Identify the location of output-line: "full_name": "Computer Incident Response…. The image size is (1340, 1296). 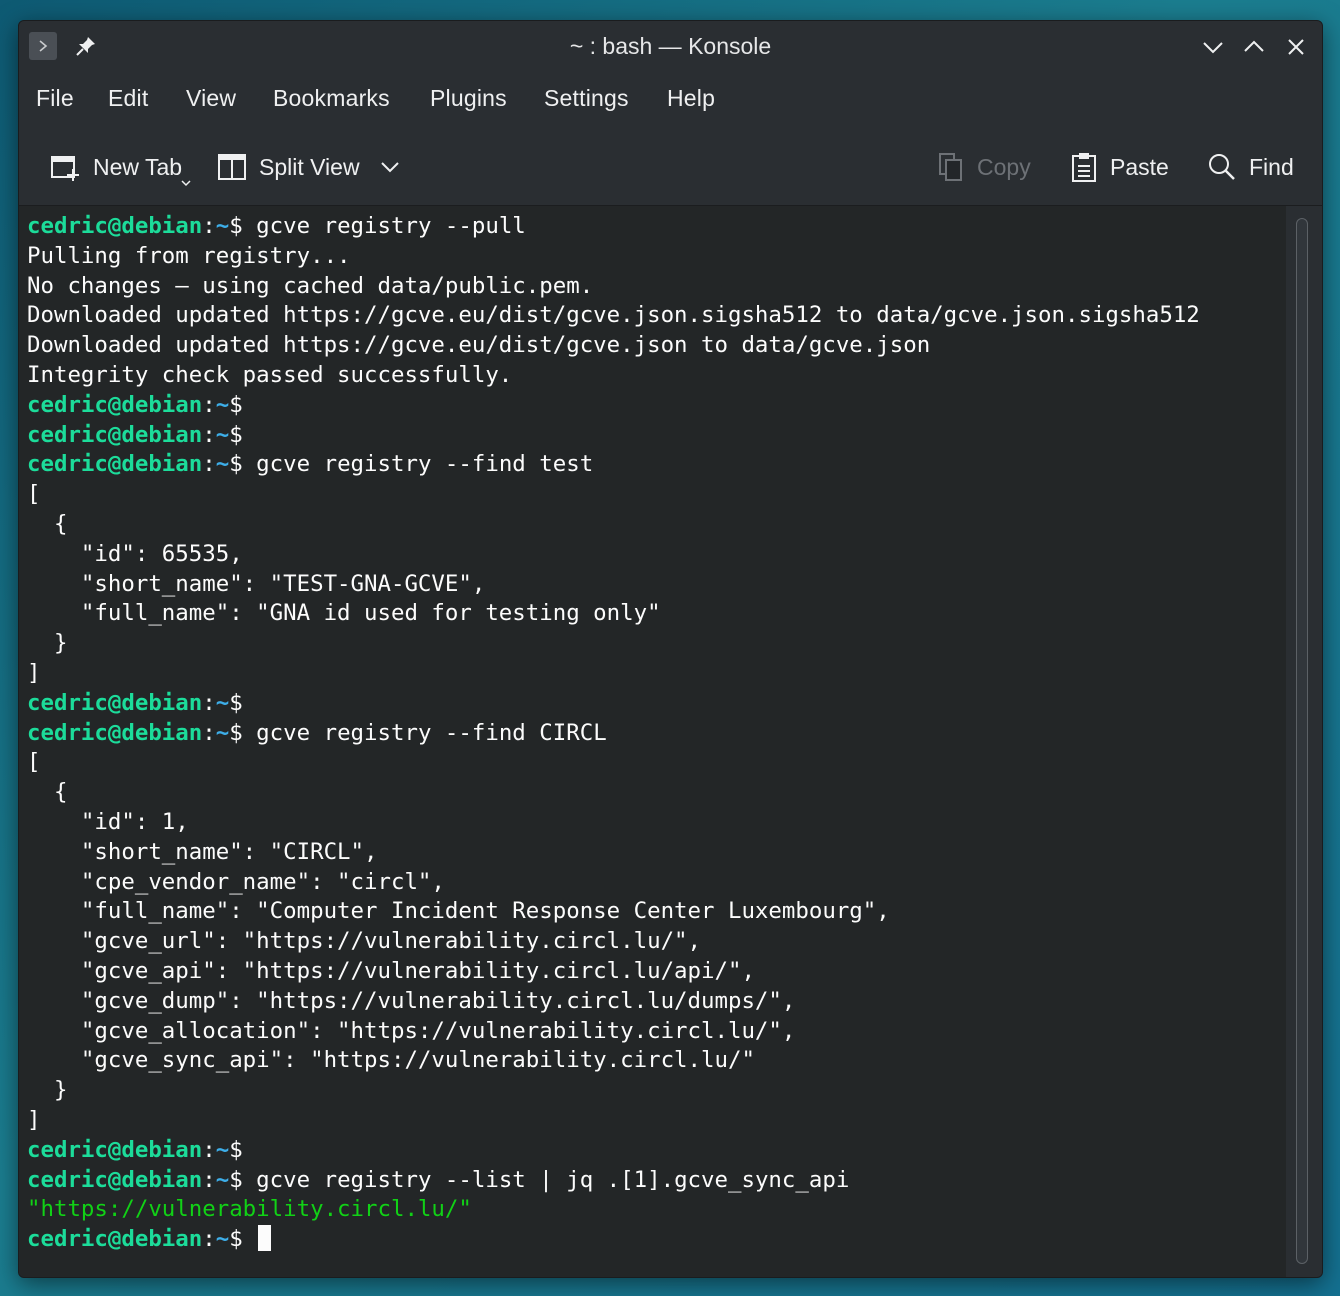
(458, 911).